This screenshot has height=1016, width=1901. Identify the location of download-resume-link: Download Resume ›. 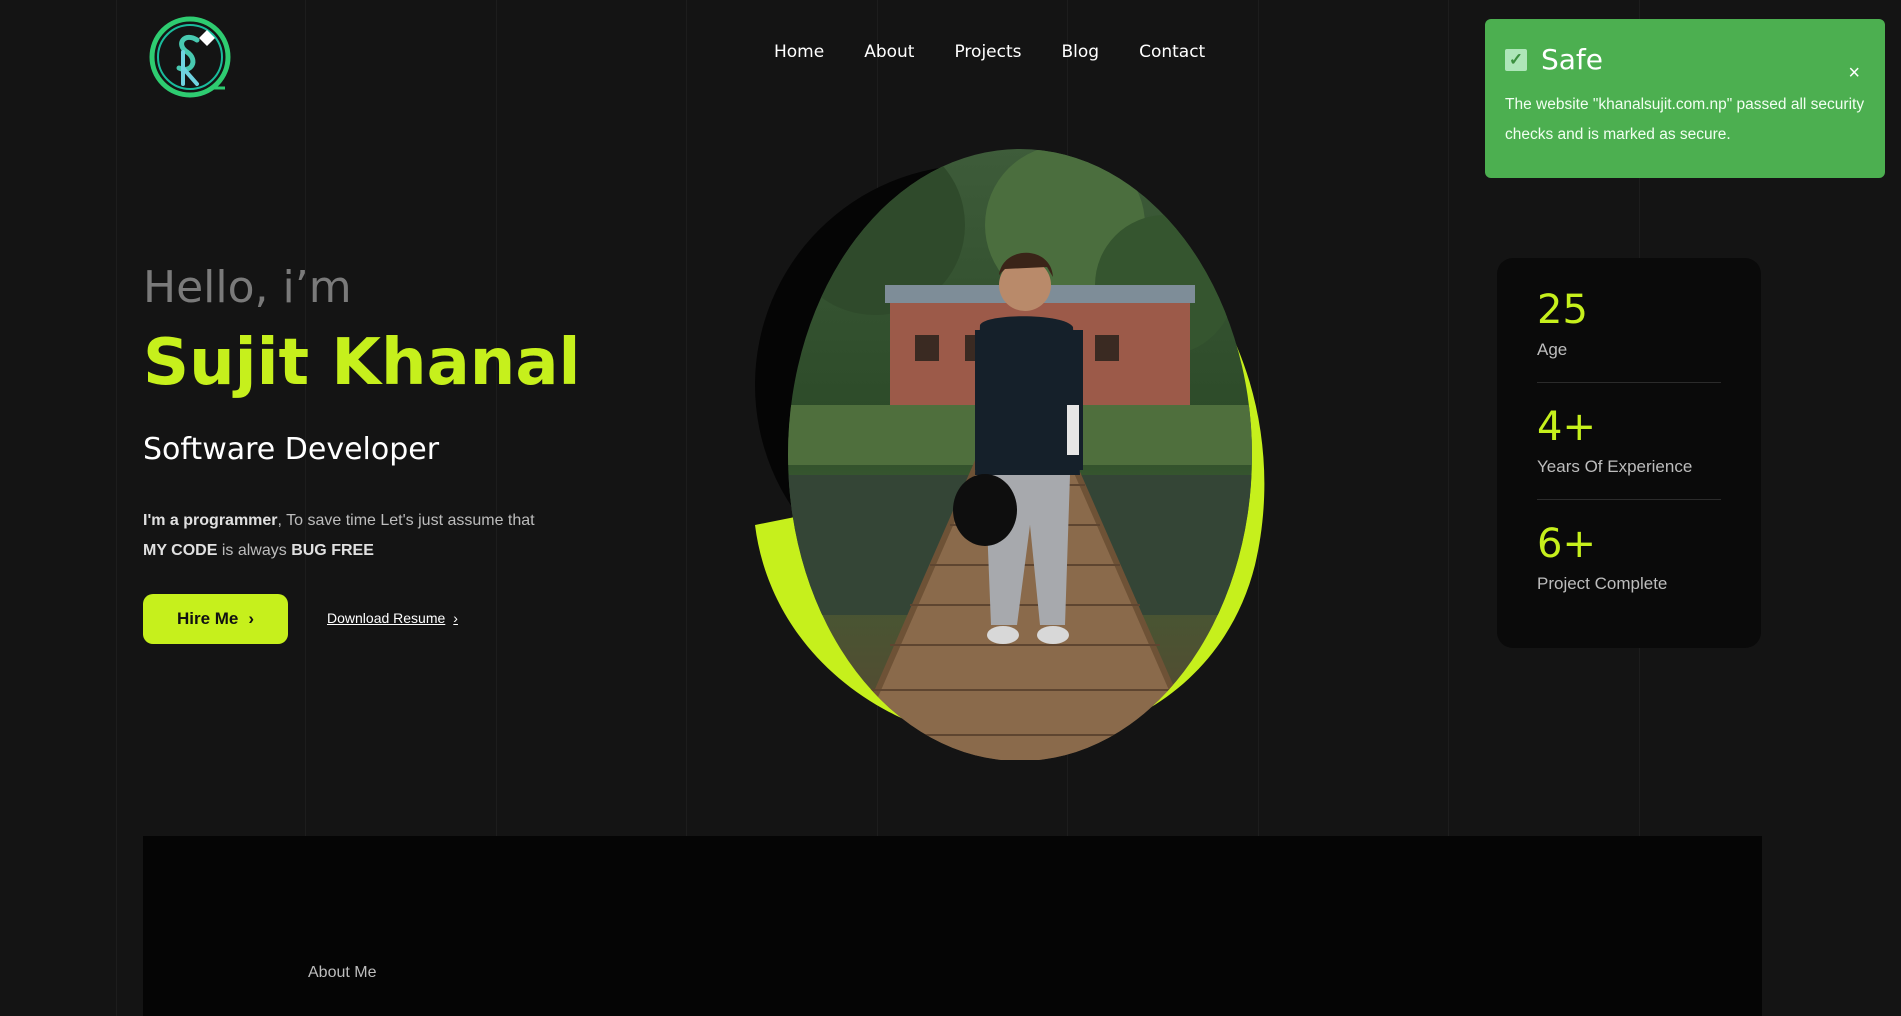
(392, 618).